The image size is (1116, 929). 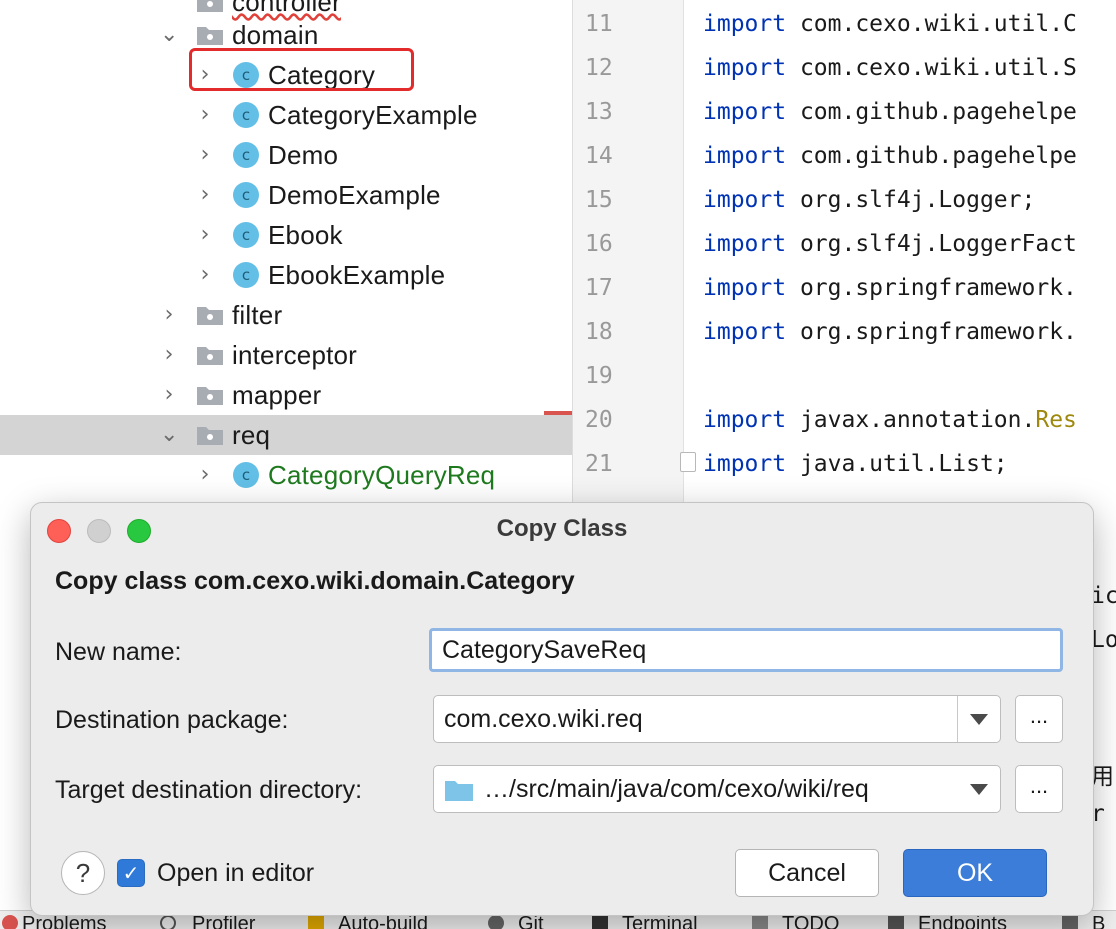 What do you see at coordinates (599, 24) in the screenshot?
I see `line-number: 11` at bounding box center [599, 24].